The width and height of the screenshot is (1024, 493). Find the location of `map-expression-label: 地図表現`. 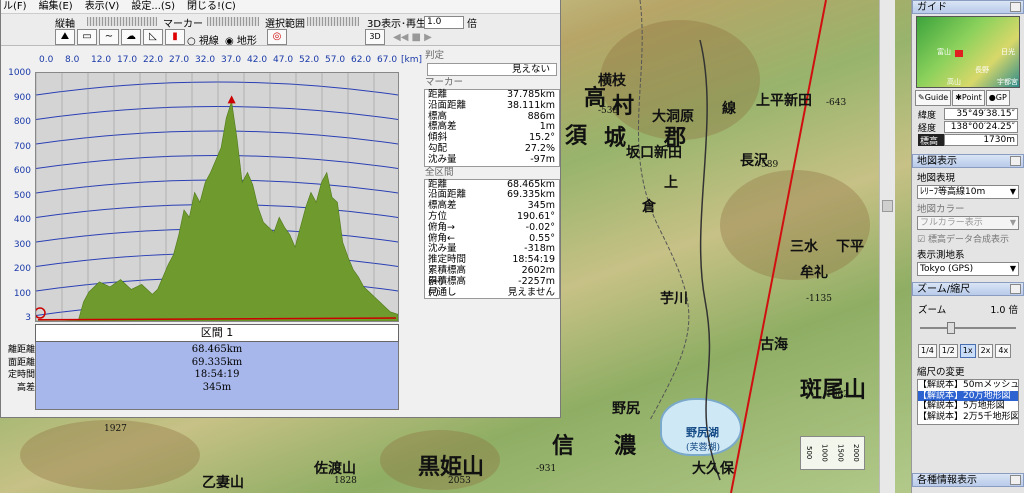

map-expression-label: 地図表現 is located at coordinates (936, 178).